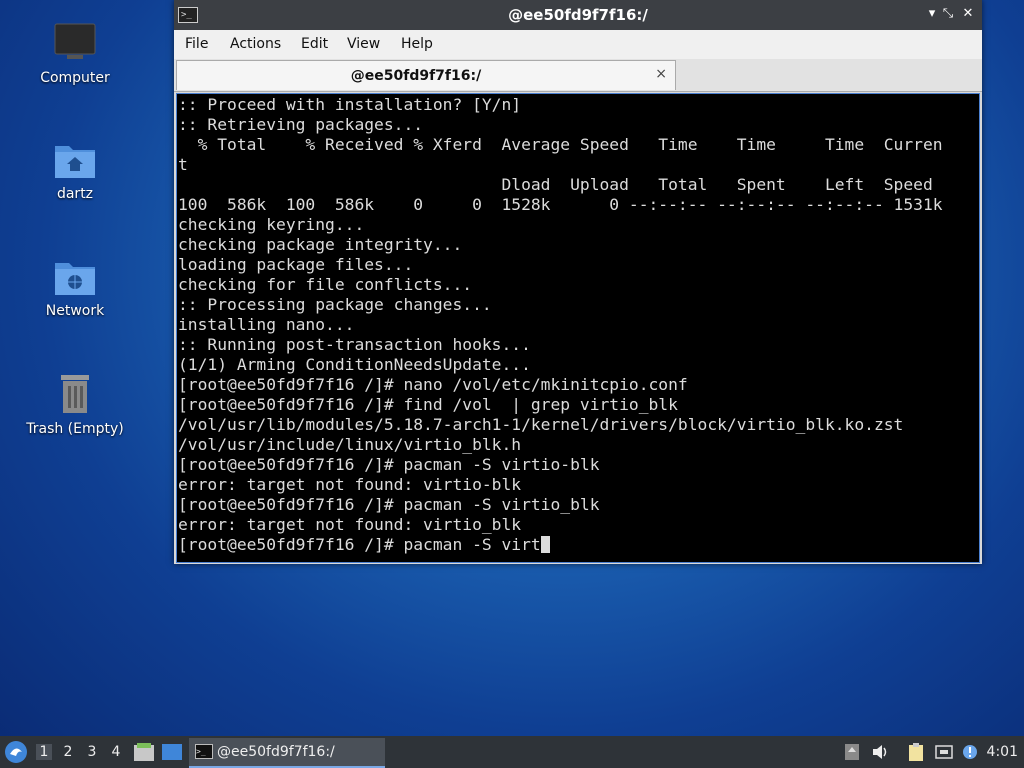 The image size is (1024, 768). Describe the element at coordinates (948, 14) in the screenshot. I see `maximize-button: ⤡` at that location.